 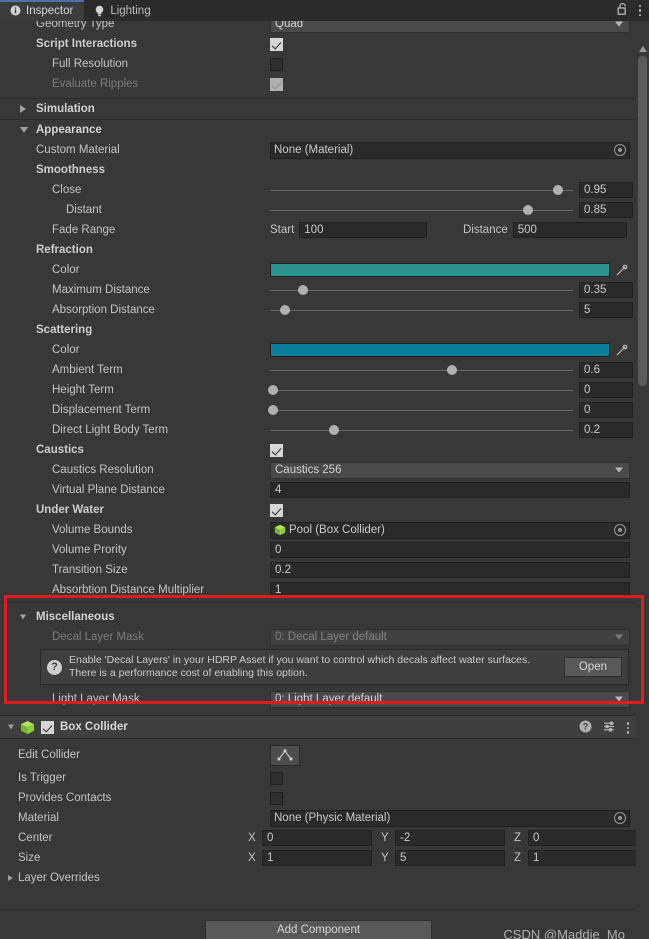 I want to click on foldout-layer-overrides: Layer Overrides, so click(x=318, y=878).